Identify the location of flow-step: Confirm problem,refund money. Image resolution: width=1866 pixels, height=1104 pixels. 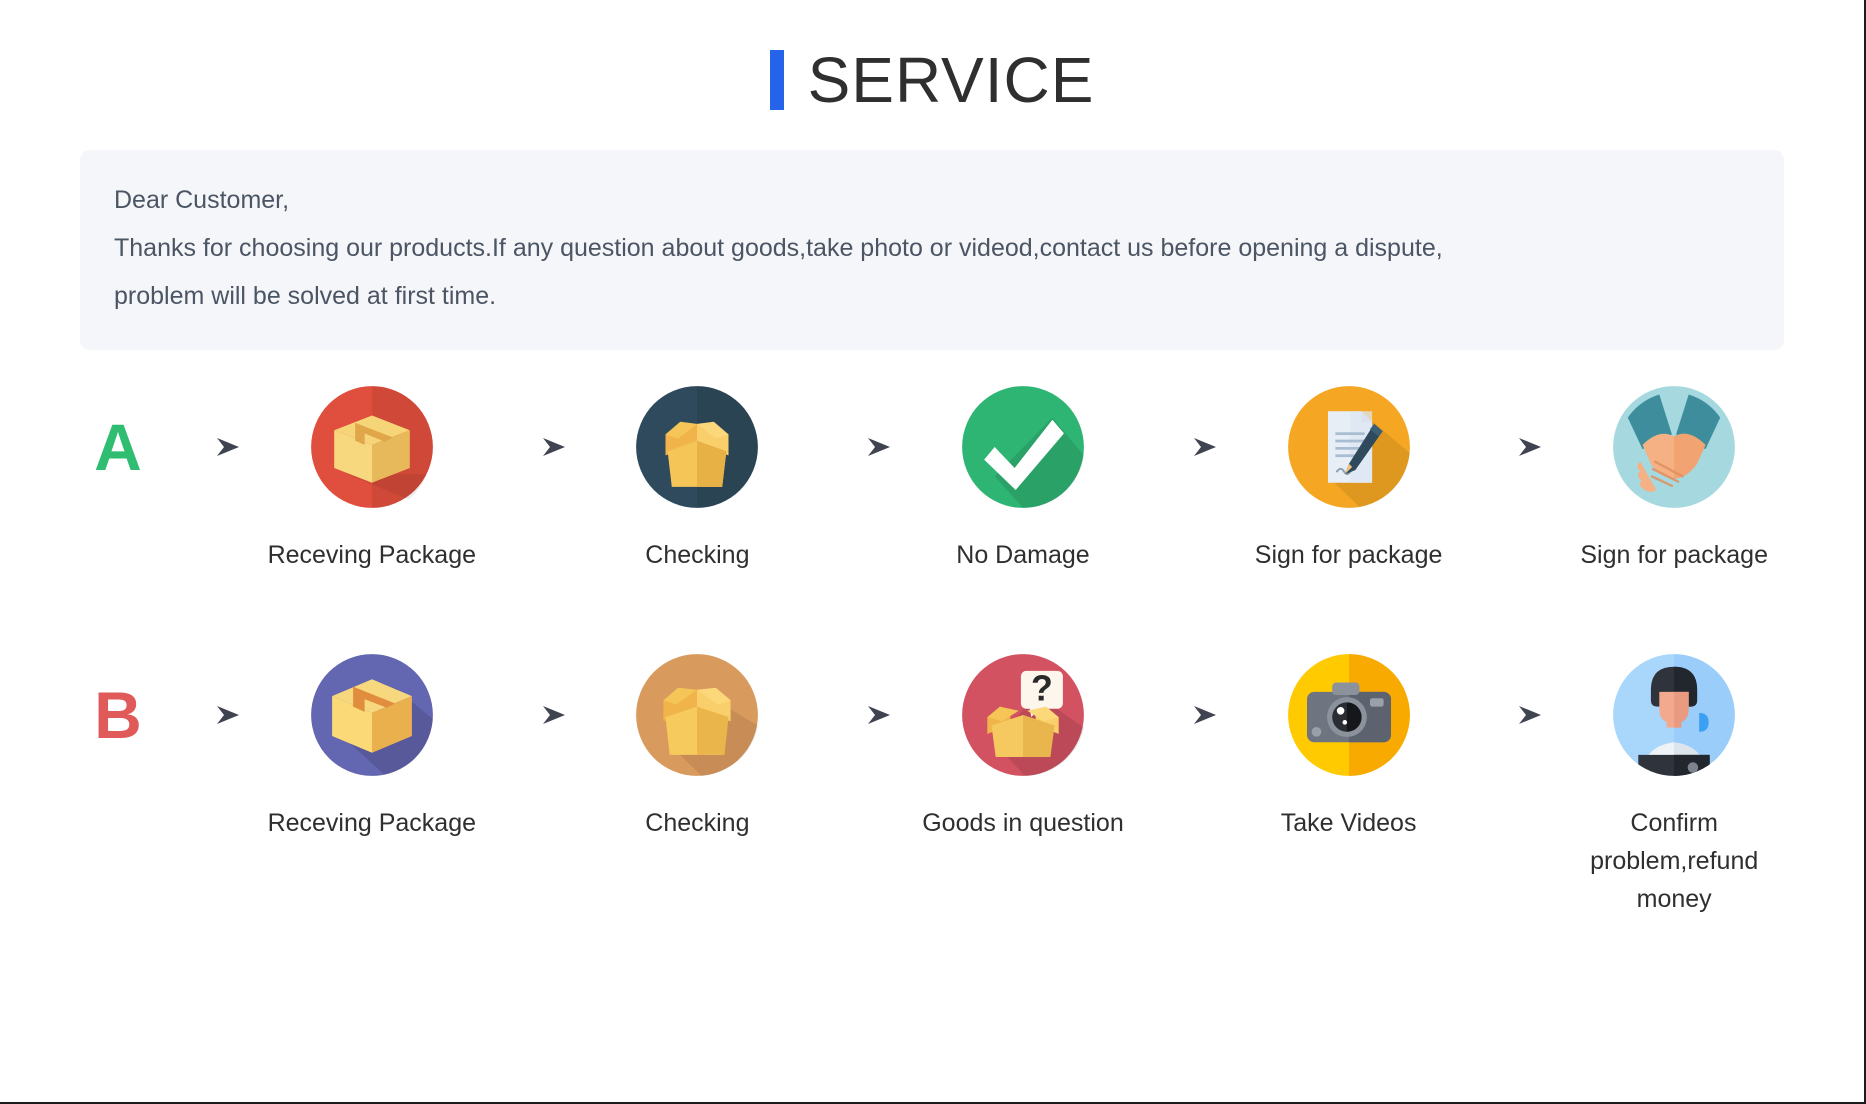
(1674, 785).